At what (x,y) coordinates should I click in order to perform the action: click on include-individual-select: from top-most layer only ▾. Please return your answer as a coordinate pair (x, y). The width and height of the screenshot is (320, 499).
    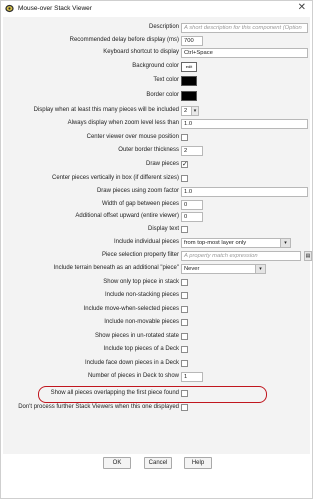
    Looking at the image, I should click on (236, 243).